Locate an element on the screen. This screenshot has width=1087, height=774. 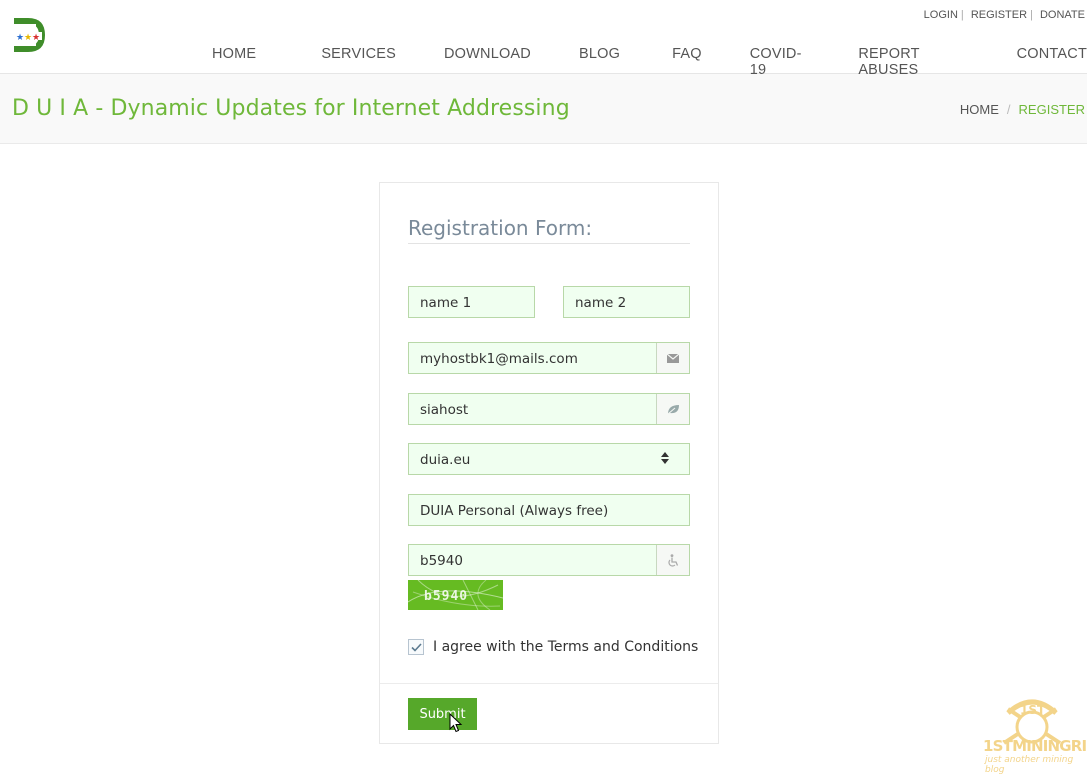
captcha-input-value: b5940 is located at coordinates (441, 561).